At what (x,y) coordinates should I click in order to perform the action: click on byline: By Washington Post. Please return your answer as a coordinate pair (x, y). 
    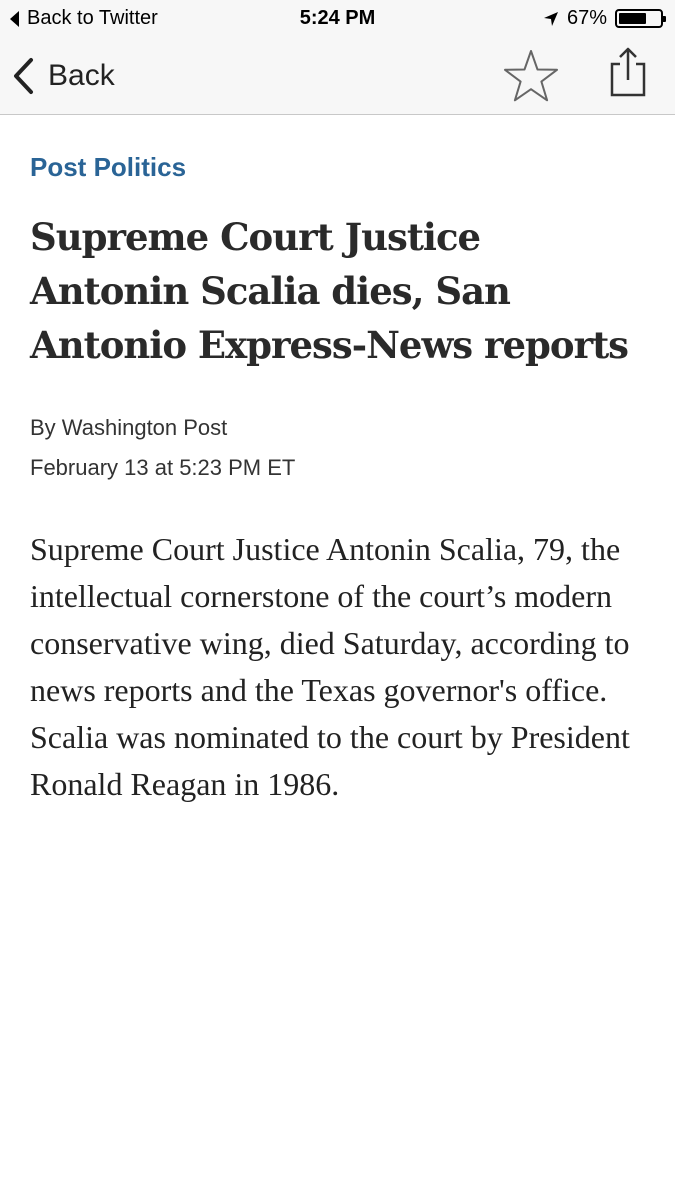
    Looking at the image, I should click on (129, 427).